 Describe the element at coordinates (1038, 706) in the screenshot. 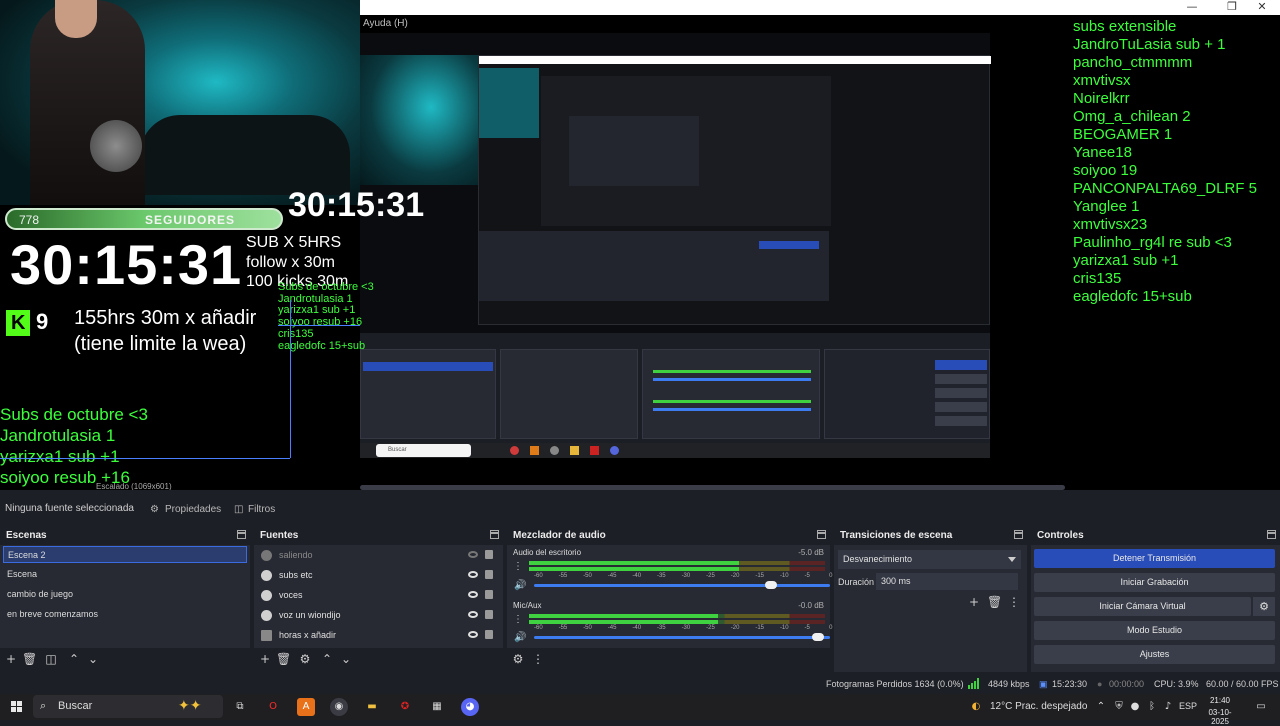

I see `weather: 12°C Prac. despejado` at that location.